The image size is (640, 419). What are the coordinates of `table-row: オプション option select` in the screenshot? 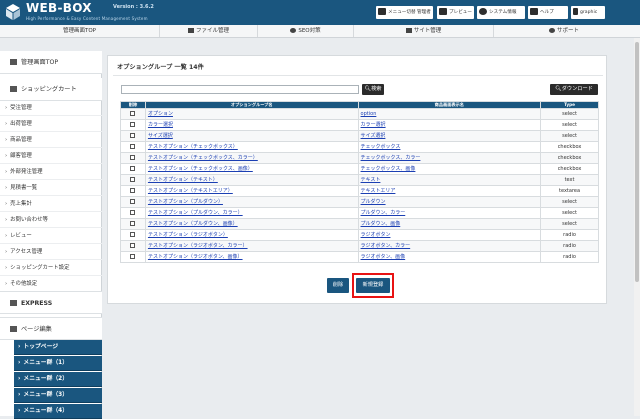 It's located at (359, 114).